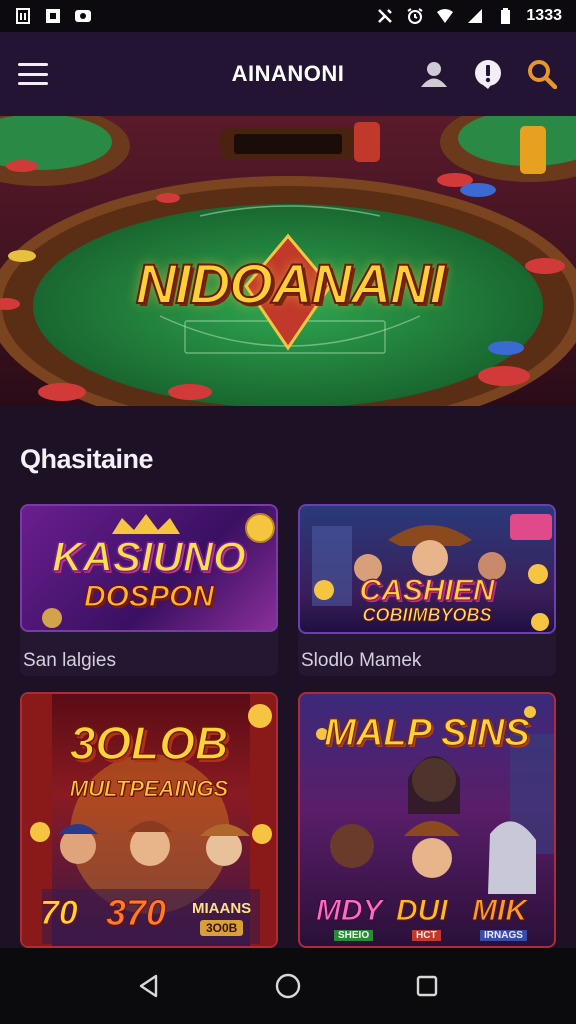 The width and height of the screenshot is (576, 1024). I want to click on game-thumbnail-3: 3OLOB MULTPEAINGS 70 370 MIAANS 3O0B, so click(149, 820).